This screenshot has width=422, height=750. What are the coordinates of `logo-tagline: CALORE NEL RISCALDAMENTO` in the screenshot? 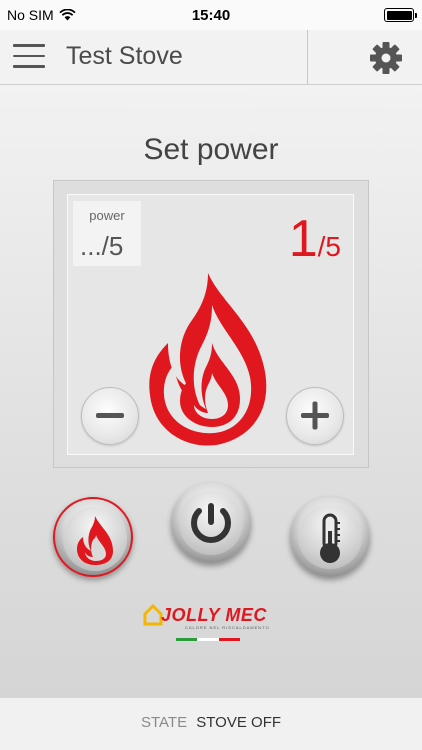 It's located at (227, 627).